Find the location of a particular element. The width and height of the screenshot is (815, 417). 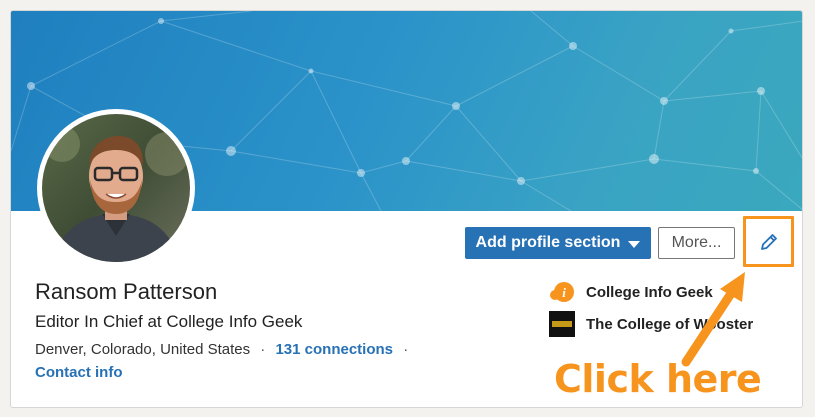

pencil-icon is located at coordinates (768, 241).